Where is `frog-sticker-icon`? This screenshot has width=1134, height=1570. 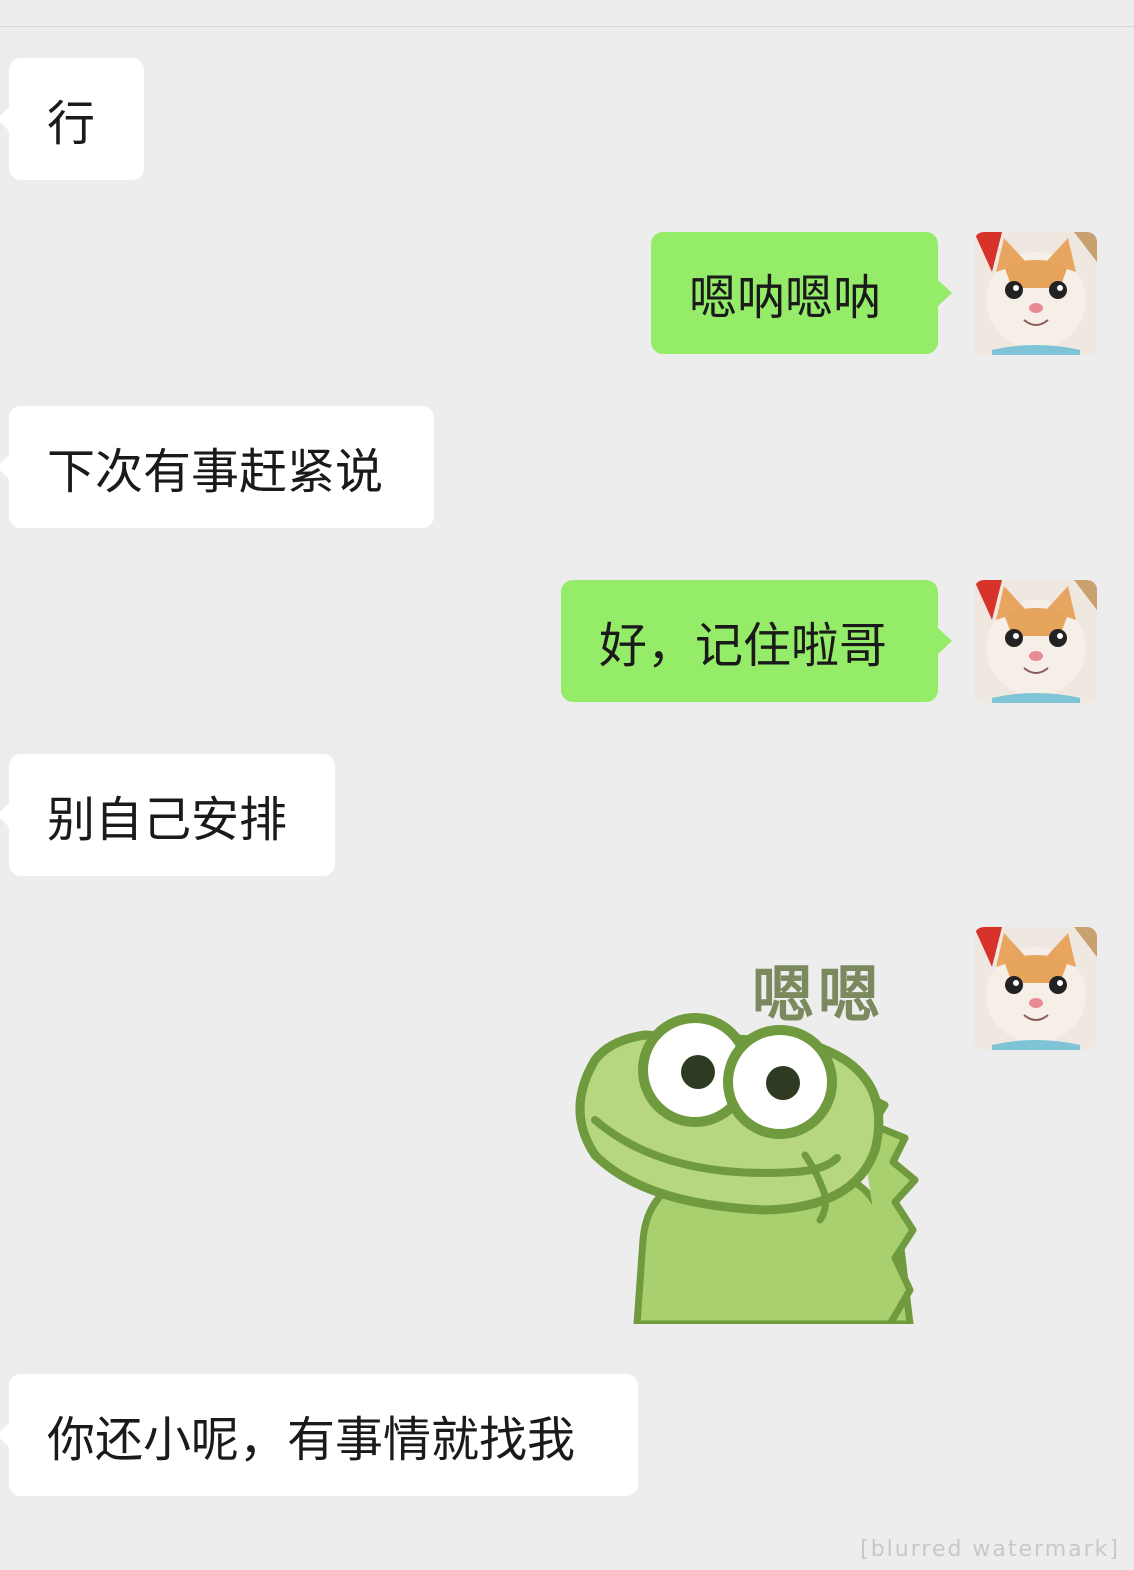
frog-sticker-icon is located at coordinates (740, 1132).